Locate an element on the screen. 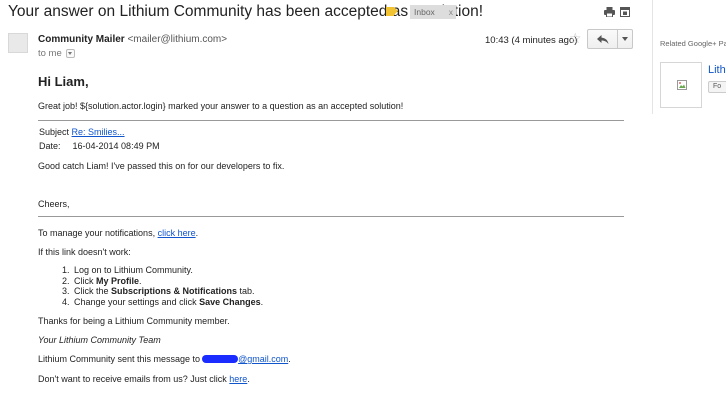 The height and width of the screenshot is (400, 726). manage-suffix: . is located at coordinates (197, 233).